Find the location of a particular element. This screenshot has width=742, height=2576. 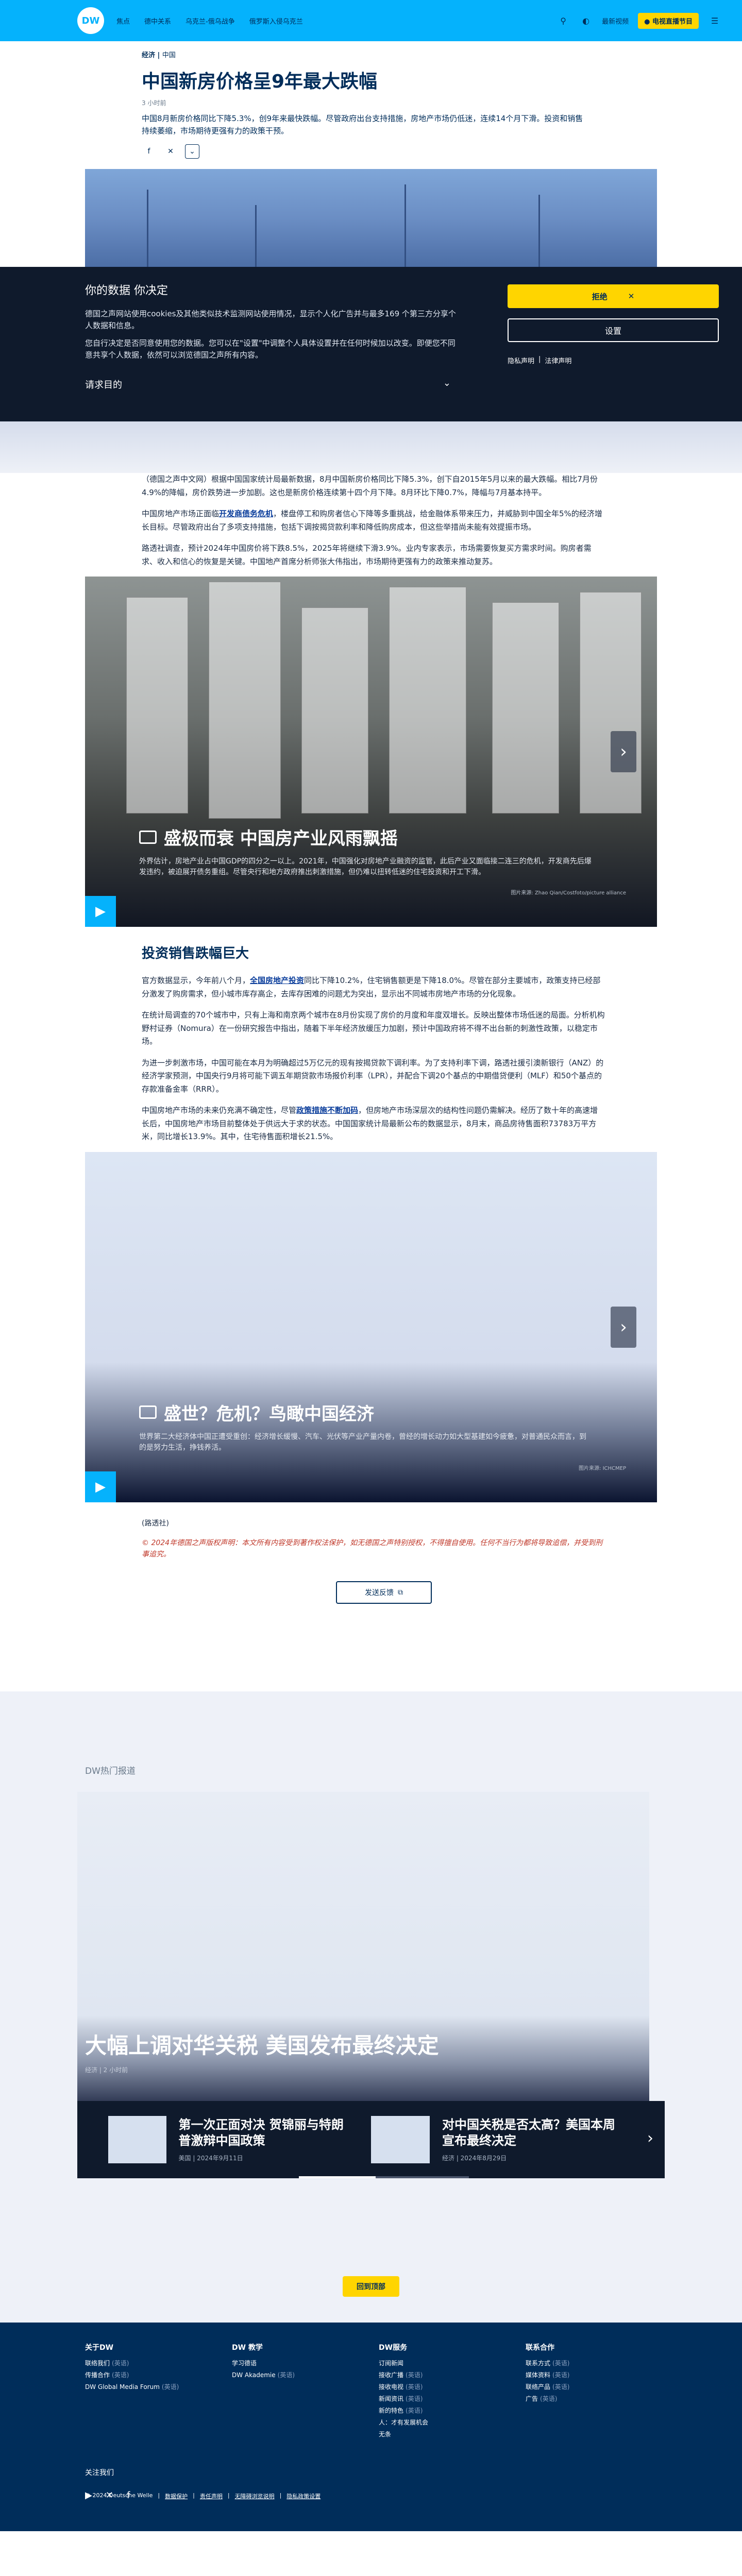

facebook-icon: f is located at coordinates (149, 151).